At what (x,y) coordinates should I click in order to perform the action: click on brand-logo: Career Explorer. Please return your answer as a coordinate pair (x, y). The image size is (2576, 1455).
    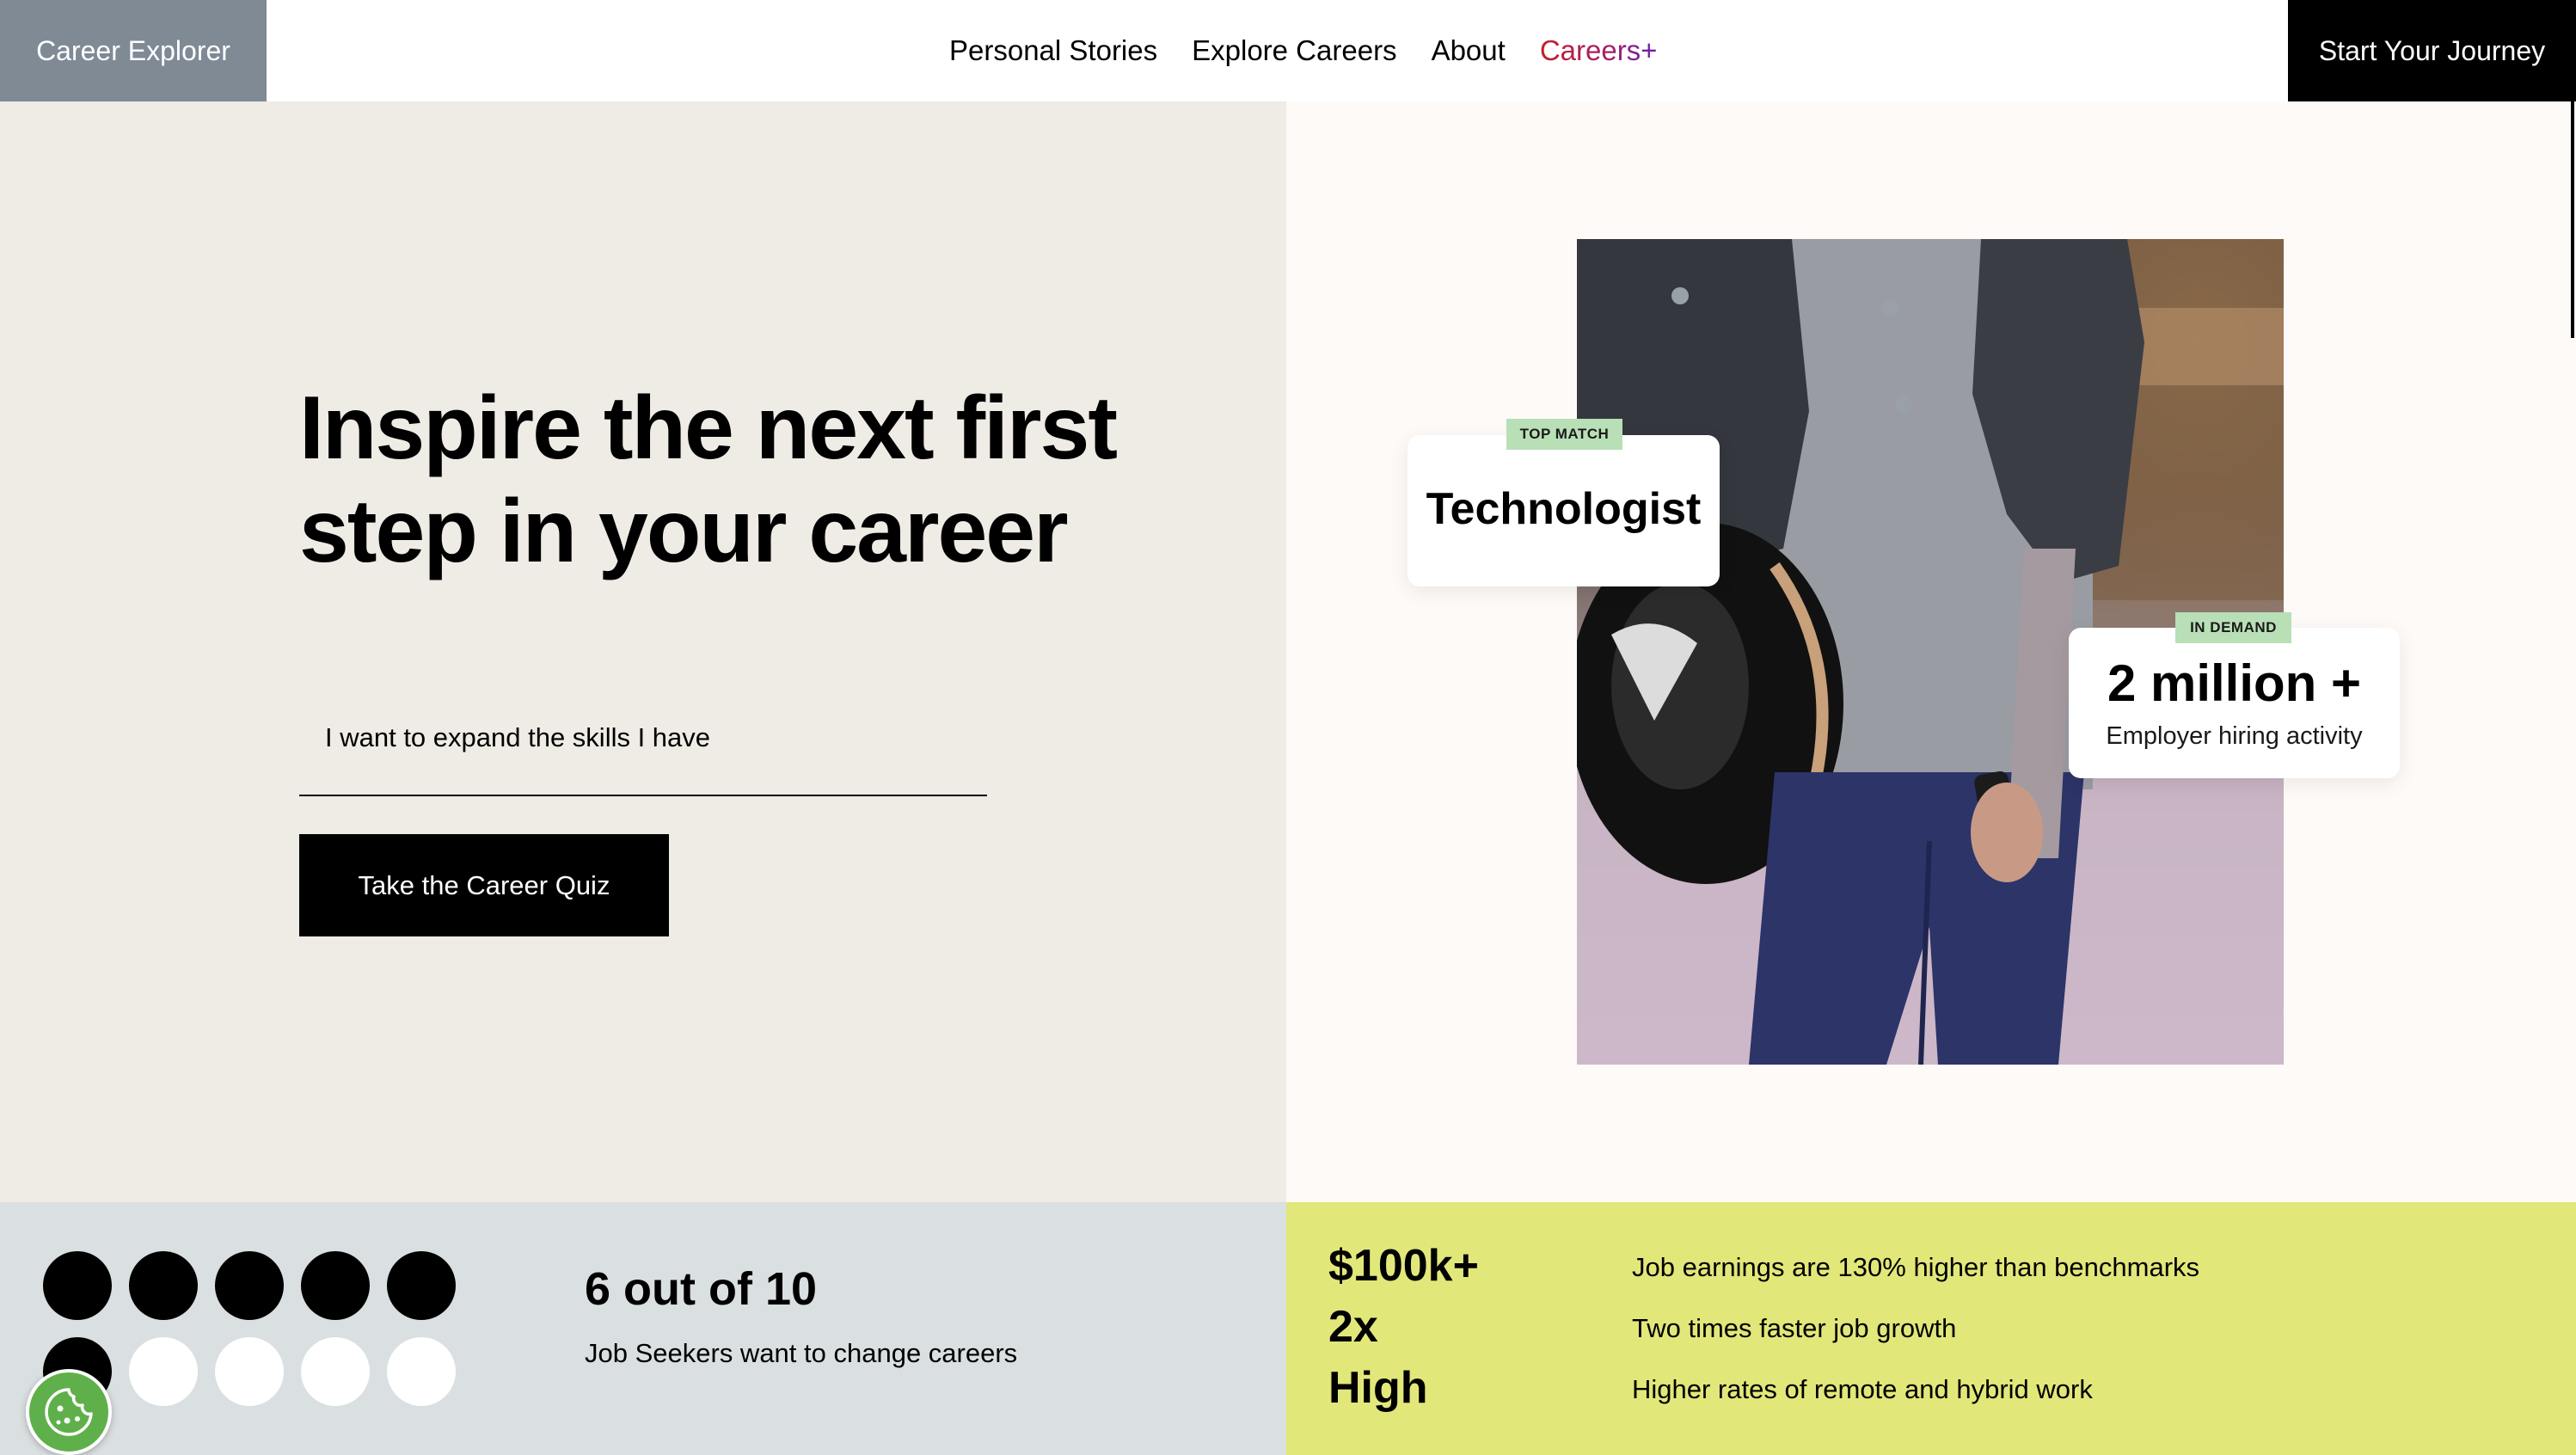
    Looking at the image, I should click on (133, 50).